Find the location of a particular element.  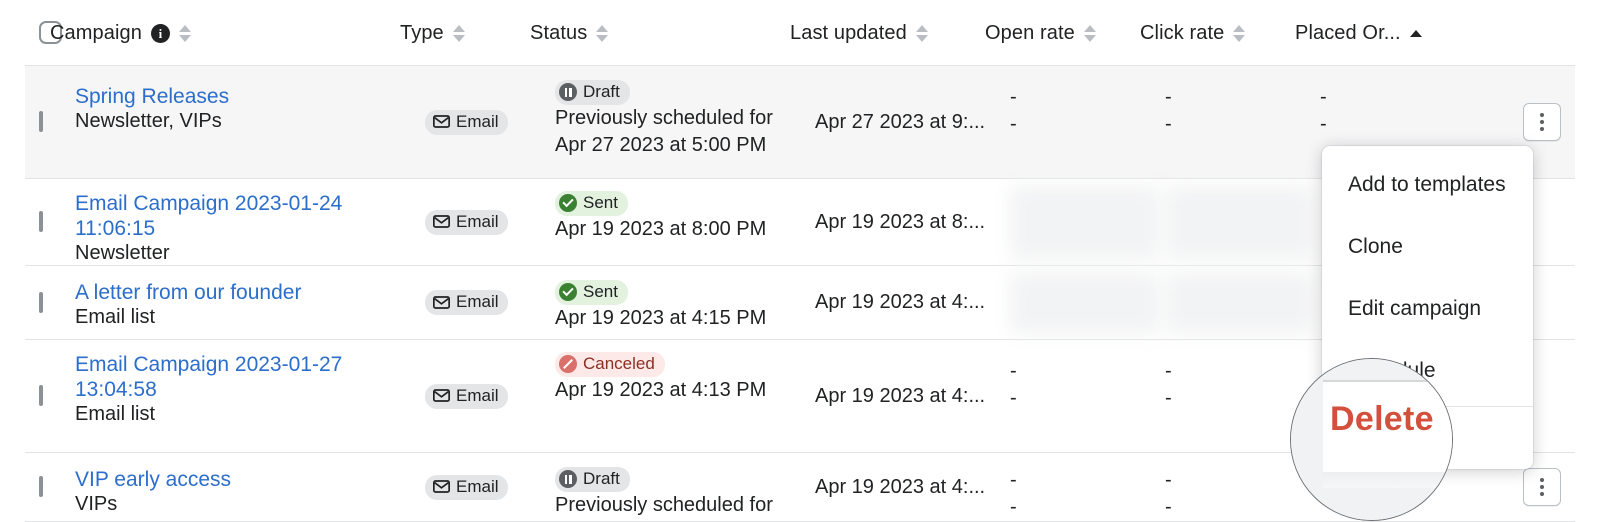

campaign-cell: Spring Releases Newsletter, VIPs is located at coordinates (250, 100).